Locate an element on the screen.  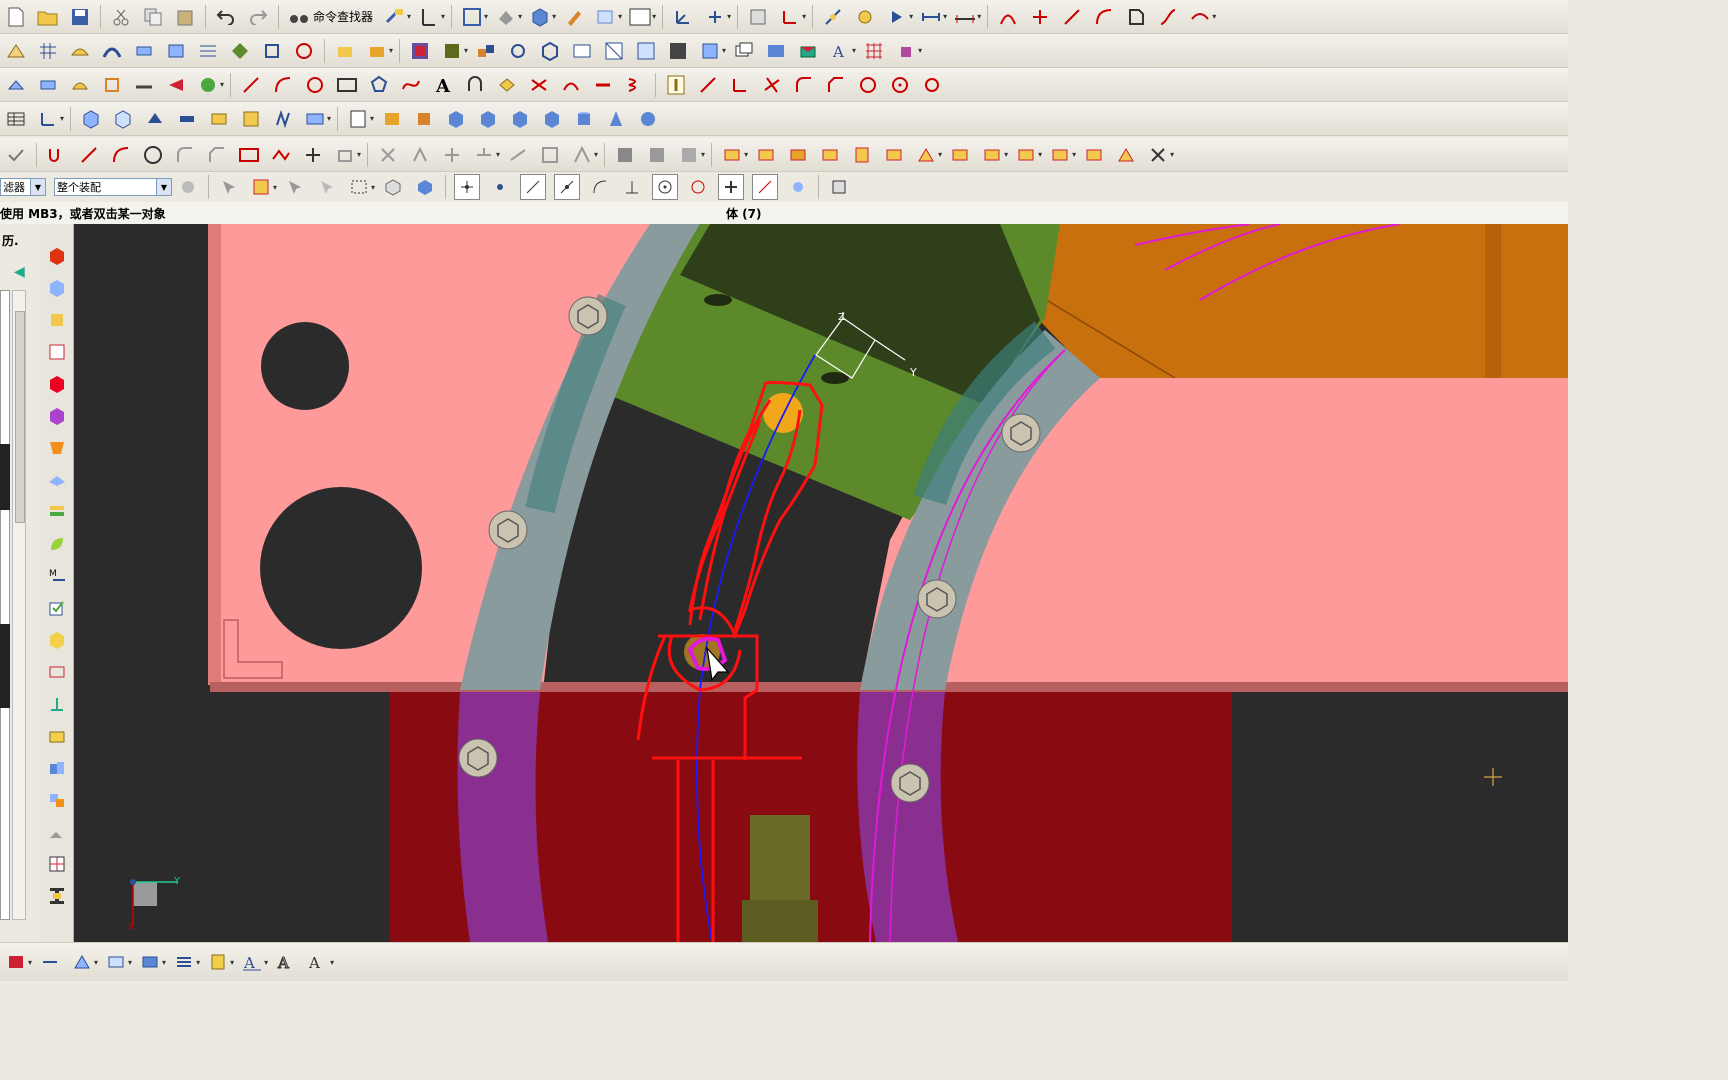
constraint-2-icon is located at coordinates (420, 155).